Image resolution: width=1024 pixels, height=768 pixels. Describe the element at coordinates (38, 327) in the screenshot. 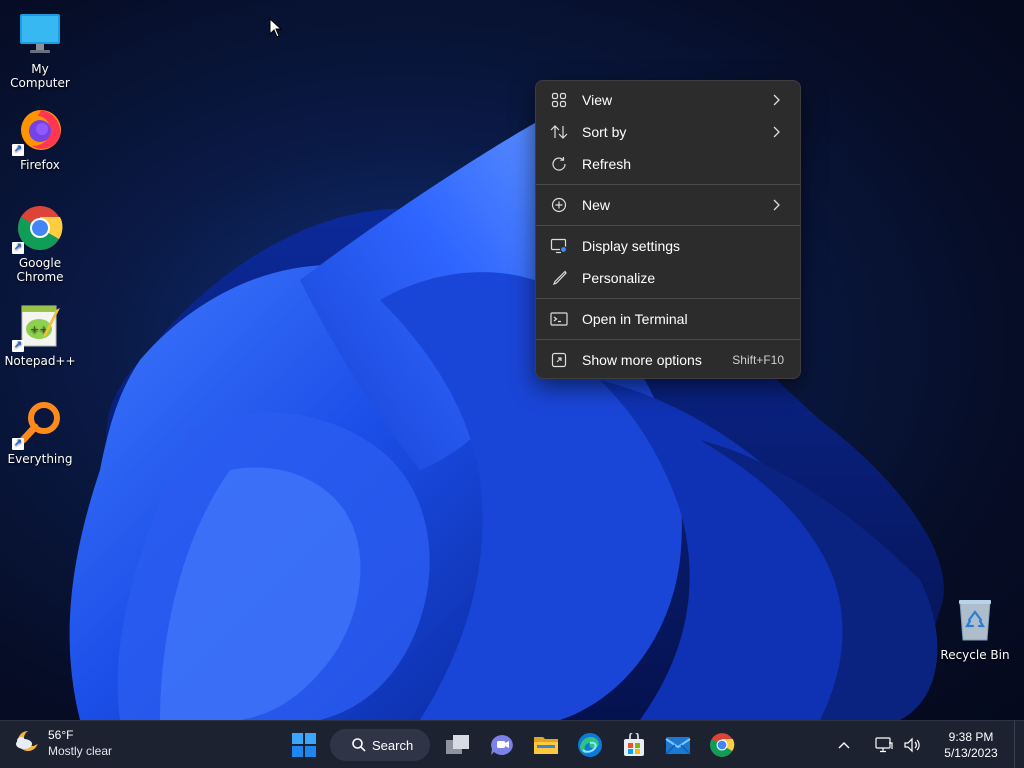

I see `notepad-plus-plus-icon: ++ ↗` at that location.